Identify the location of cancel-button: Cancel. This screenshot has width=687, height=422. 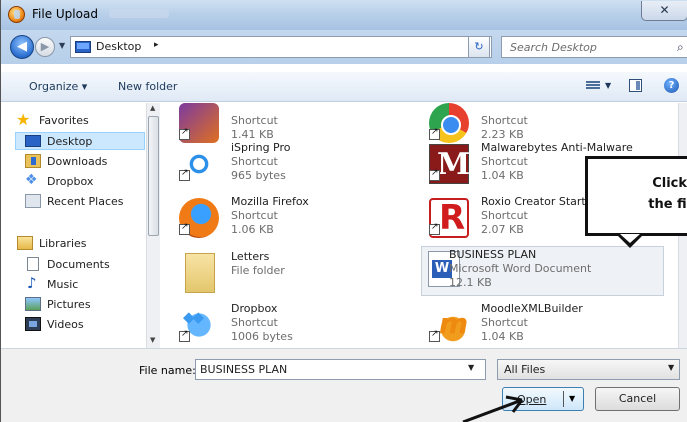
(637, 399).